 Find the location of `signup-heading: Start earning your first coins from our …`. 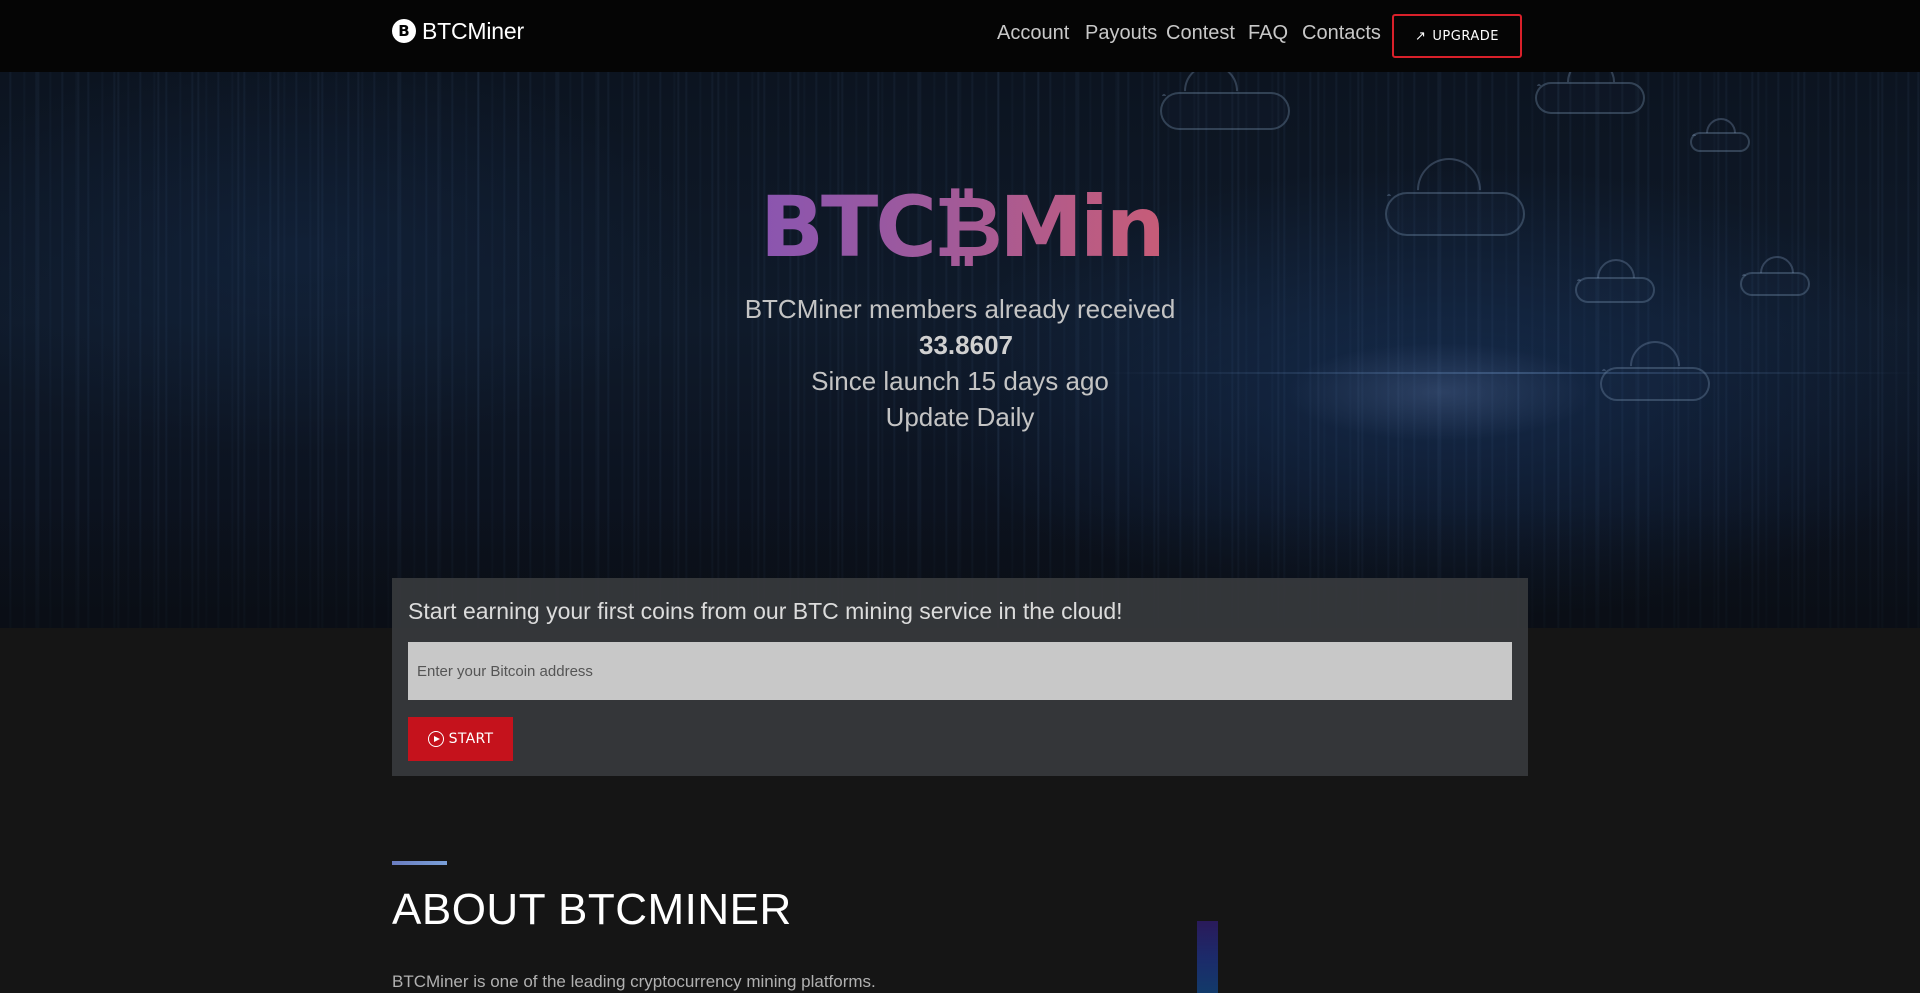

signup-heading: Start earning your first coins from our … is located at coordinates (765, 611).